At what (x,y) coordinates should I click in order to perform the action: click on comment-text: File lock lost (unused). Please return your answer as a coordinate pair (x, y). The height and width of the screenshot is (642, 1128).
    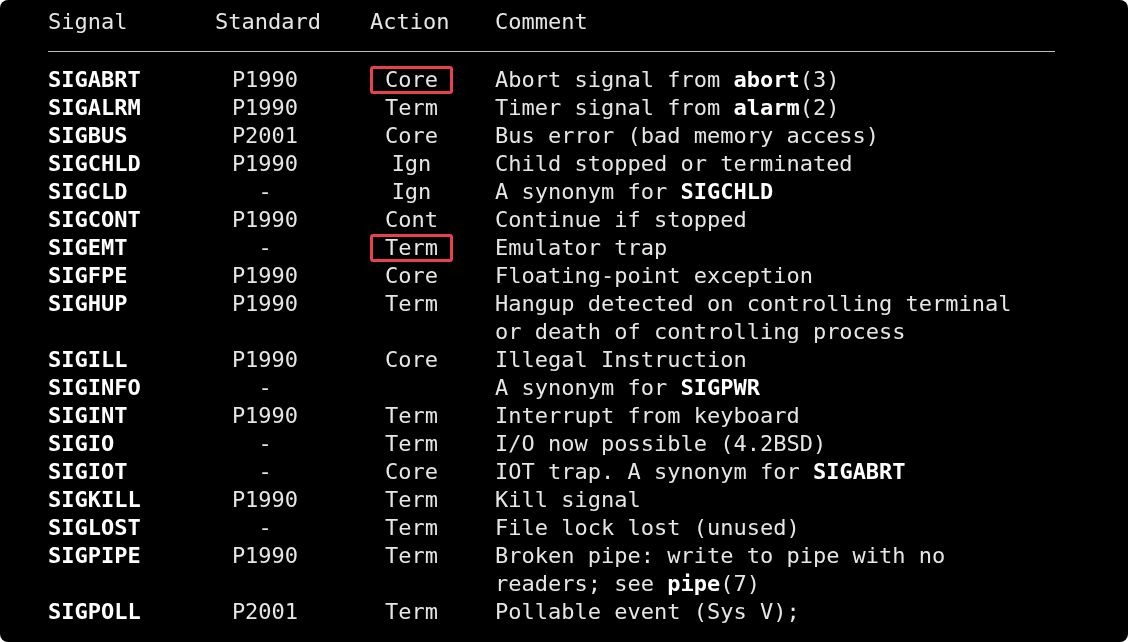
    Looking at the image, I should click on (647, 527).